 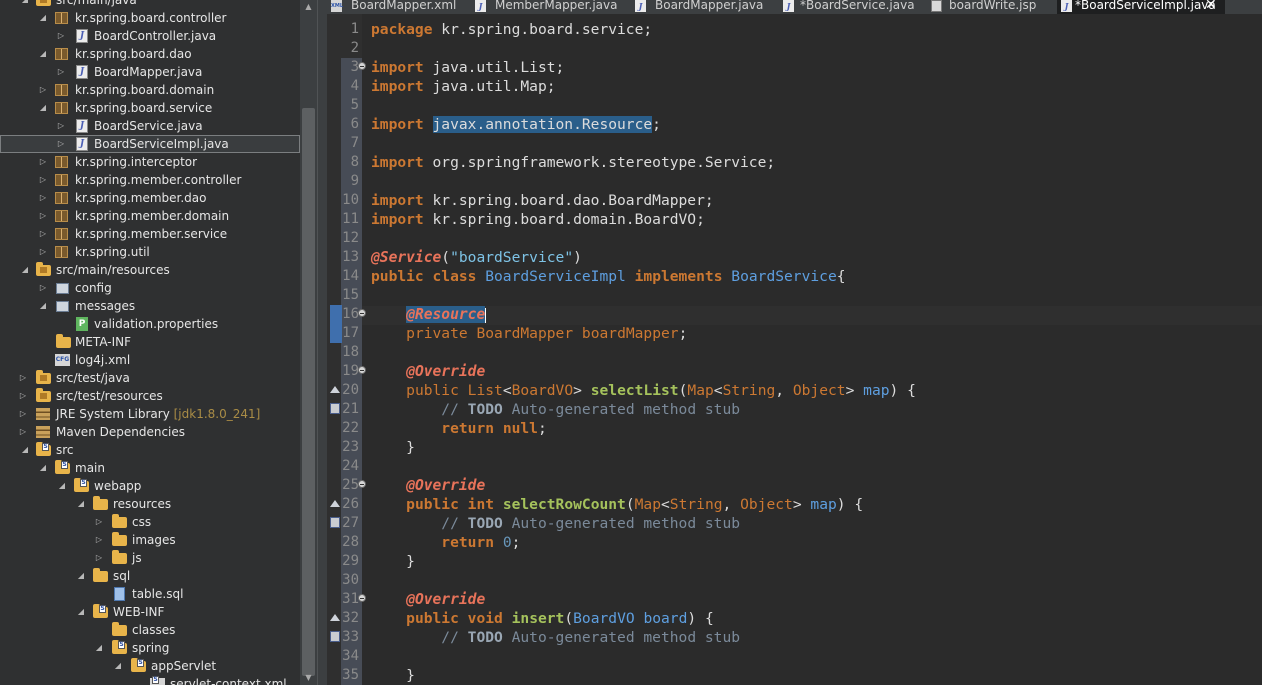 What do you see at coordinates (150, 468) in the screenshot?
I see `tree-item-main: ◢ S main` at bounding box center [150, 468].